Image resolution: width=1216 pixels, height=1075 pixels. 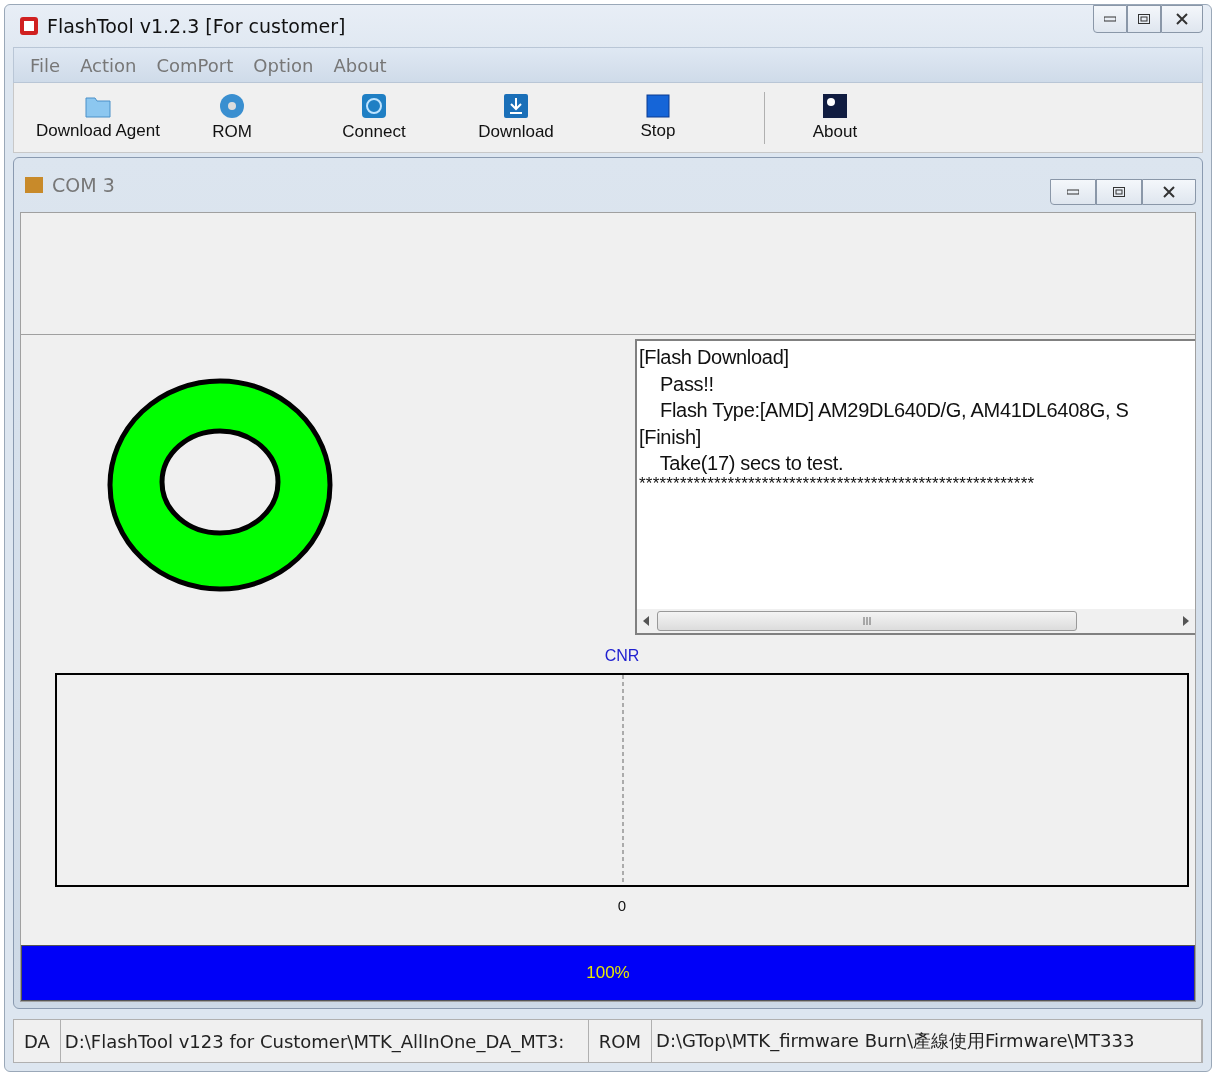 What do you see at coordinates (751, 463) in the screenshot?
I see `log-line: Take(17) secs to test.` at bounding box center [751, 463].